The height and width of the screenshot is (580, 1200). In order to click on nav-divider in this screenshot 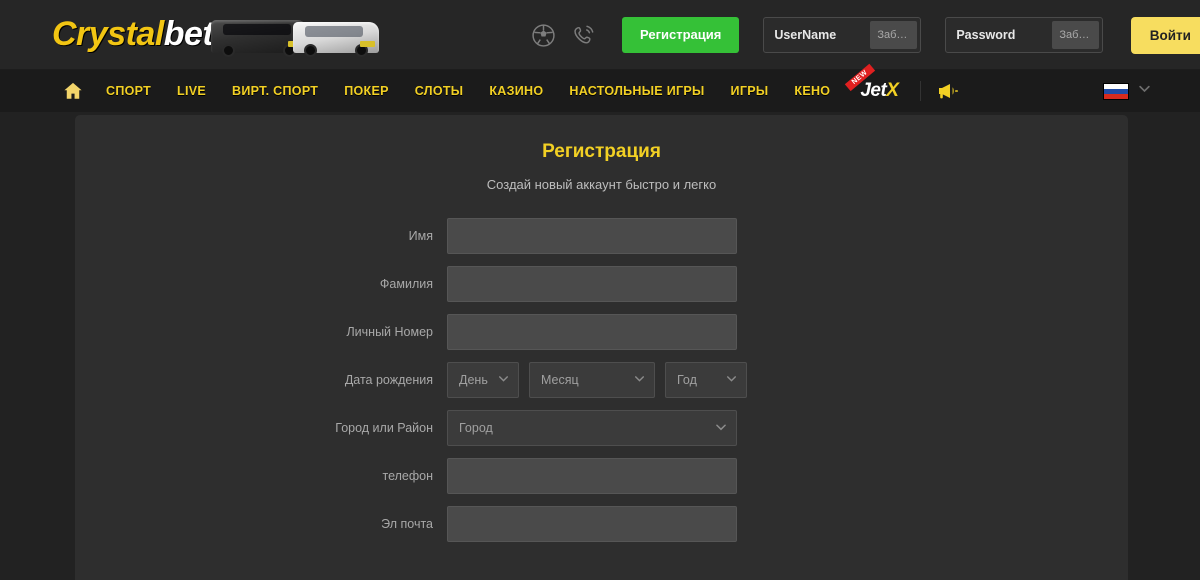, I will do `click(921, 91)`.